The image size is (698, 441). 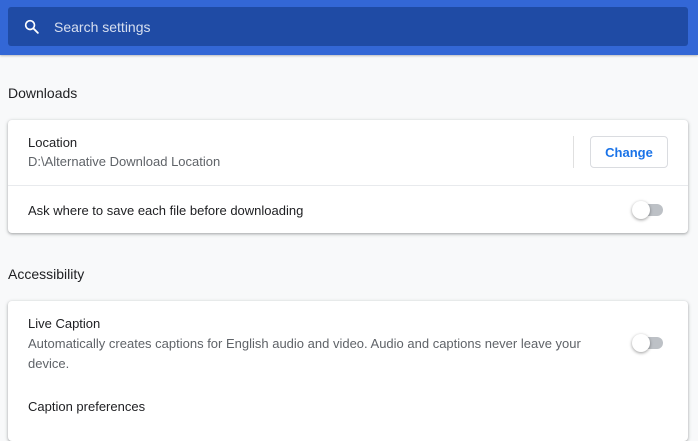 I want to click on accessibility-section-title: Accessibility, so click(x=46, y=274).